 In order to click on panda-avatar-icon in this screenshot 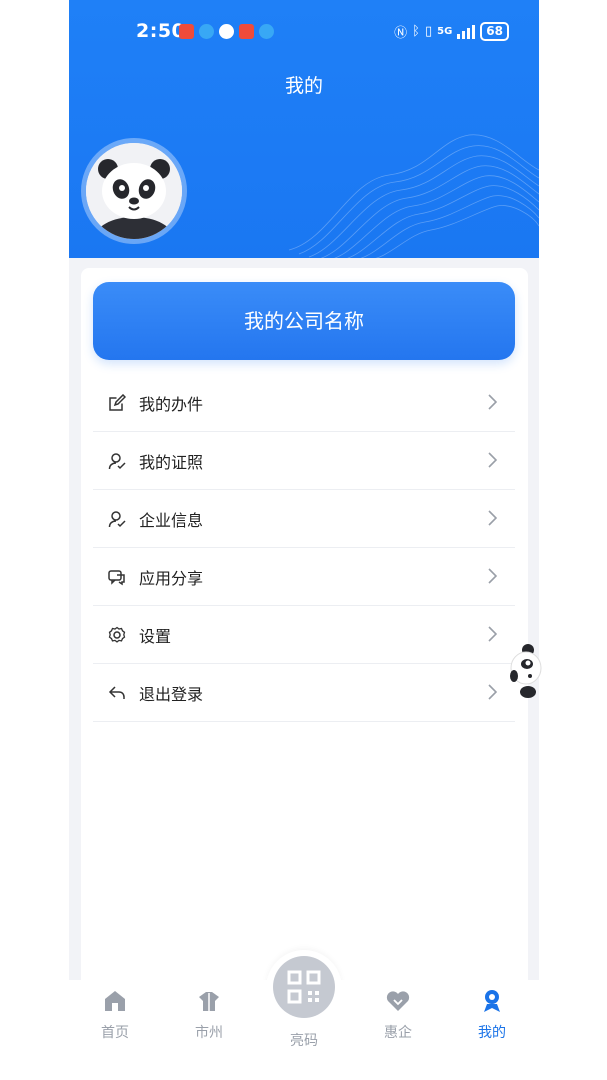, I will do `click(134, 191)`.